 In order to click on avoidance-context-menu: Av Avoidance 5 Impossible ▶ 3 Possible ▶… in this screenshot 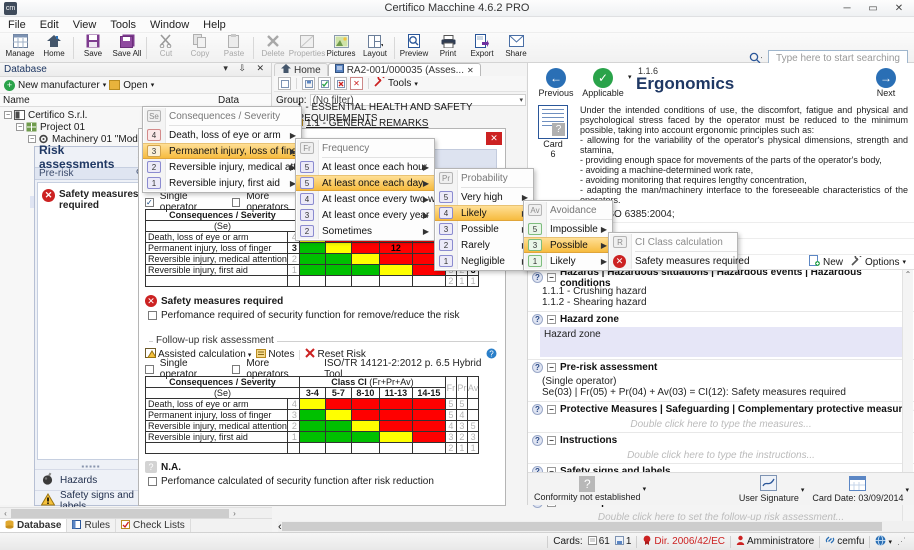, I will do `click(568, 235)`.